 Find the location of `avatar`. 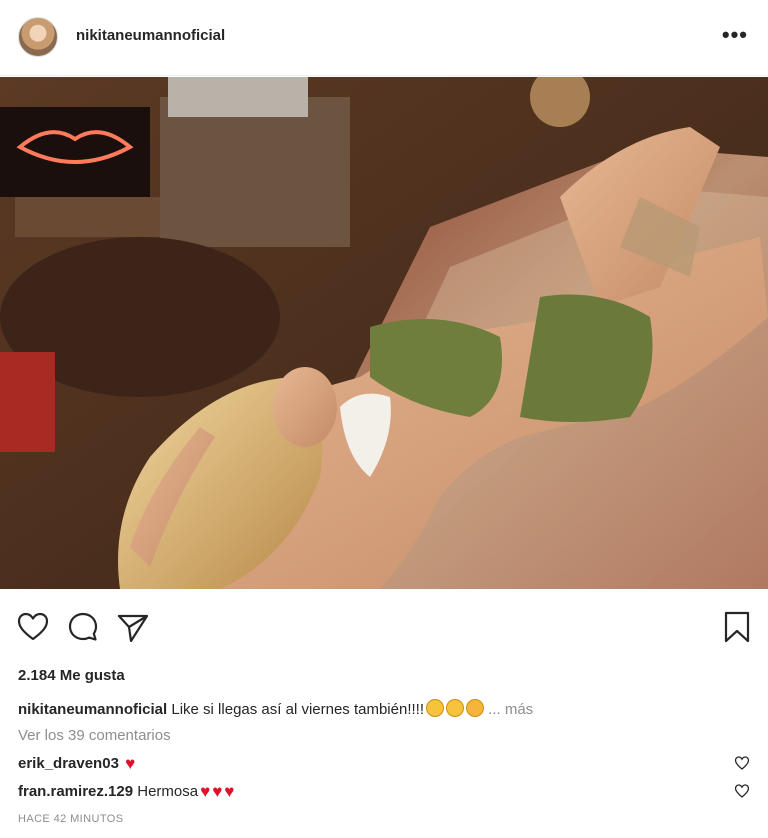

avatar is located at coordinates (38, 37).